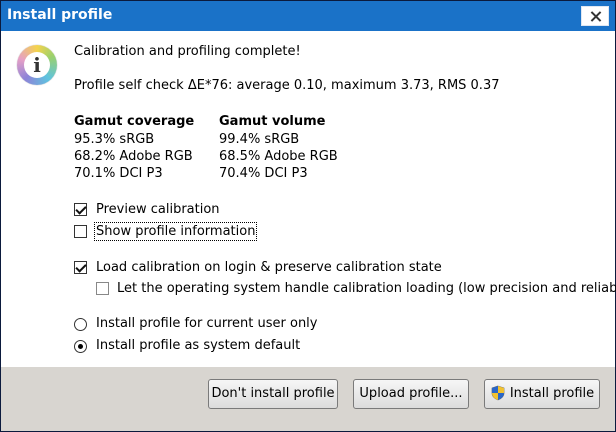 The width and height of the screenshot is (616, 432). I want to click on show-profile-information-checkbox, so click(80, 231).